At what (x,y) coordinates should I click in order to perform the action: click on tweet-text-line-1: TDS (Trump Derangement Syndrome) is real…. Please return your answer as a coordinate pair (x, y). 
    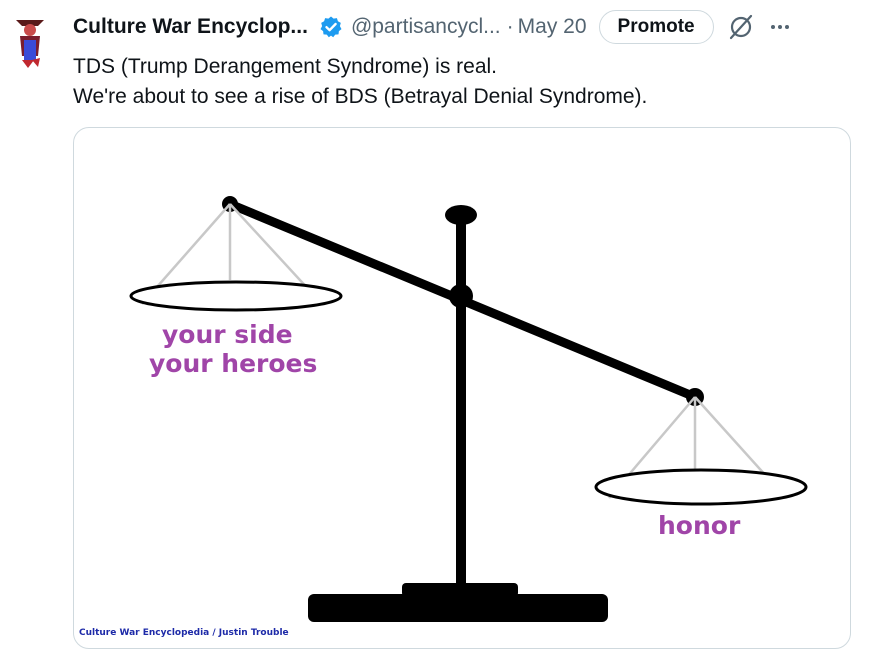
    Looking at the image, I should click on (285, 66).